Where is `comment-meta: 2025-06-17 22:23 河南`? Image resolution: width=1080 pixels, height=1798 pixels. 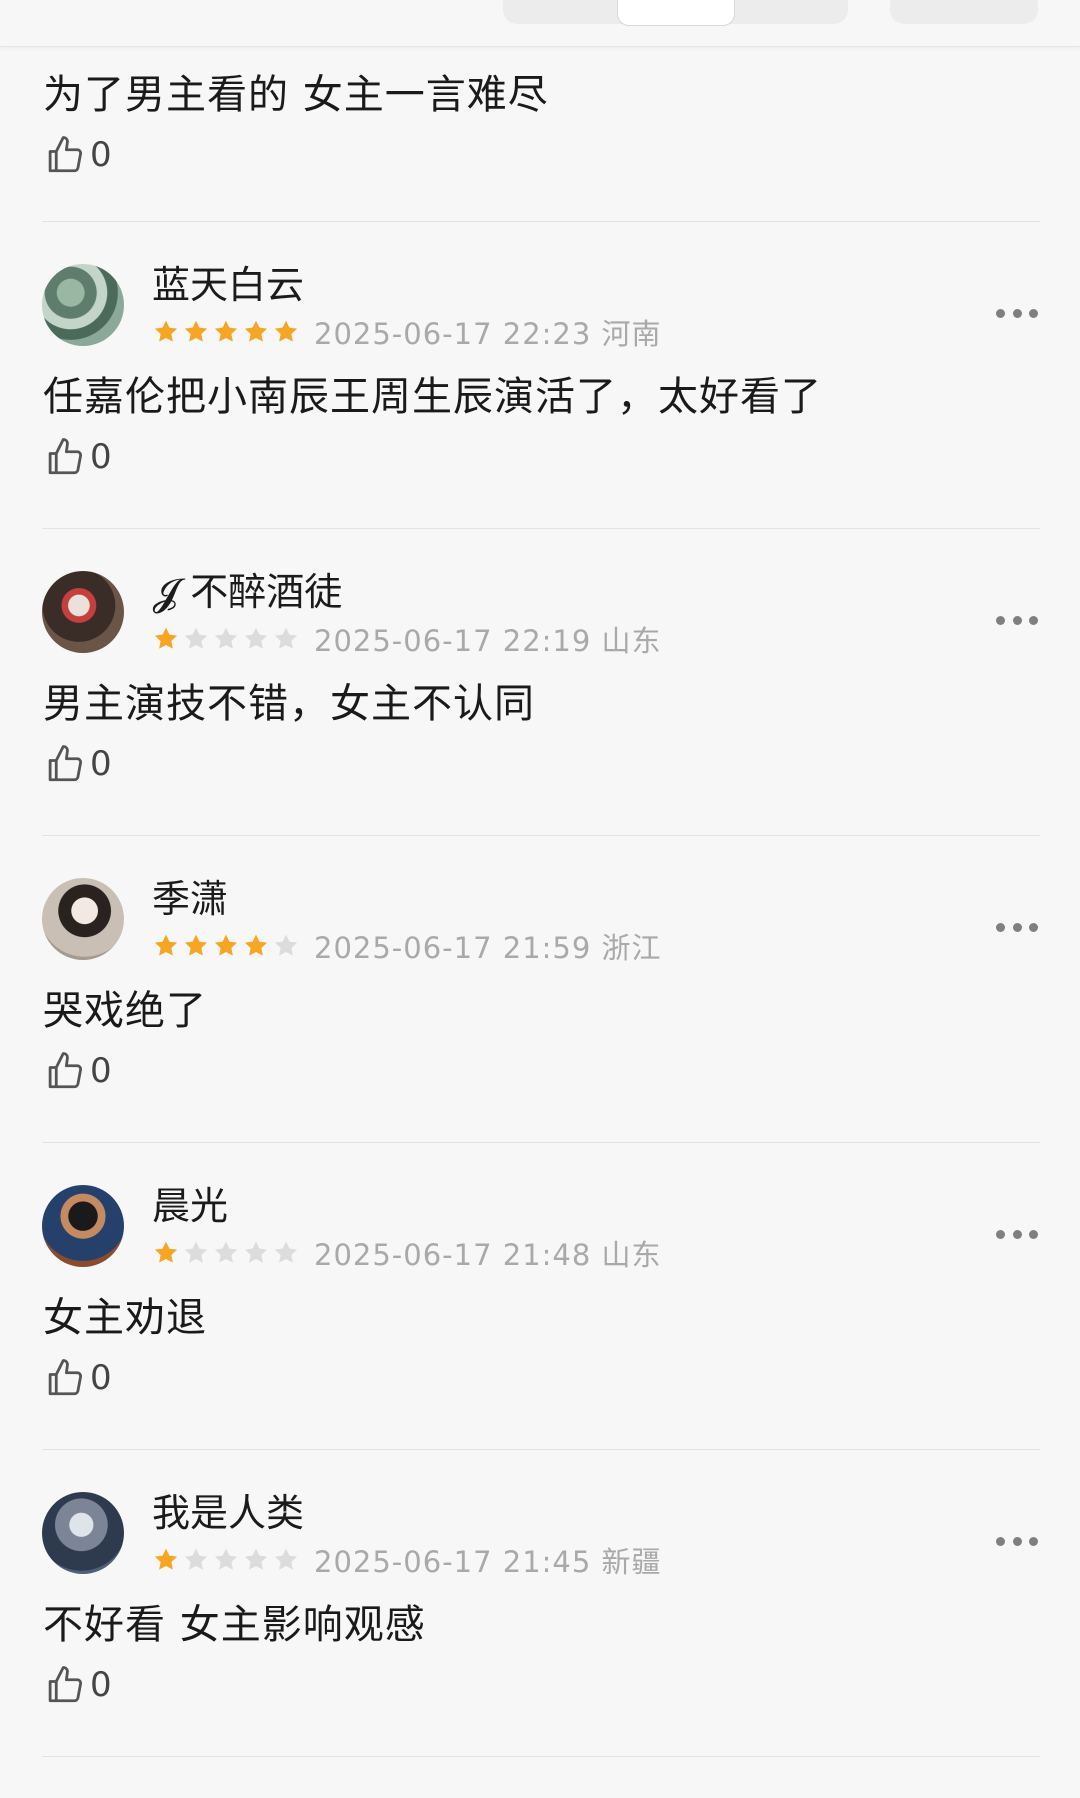
comment-meta: 2025-06-17 22:23 河南 is located at coordinates (407, 332).